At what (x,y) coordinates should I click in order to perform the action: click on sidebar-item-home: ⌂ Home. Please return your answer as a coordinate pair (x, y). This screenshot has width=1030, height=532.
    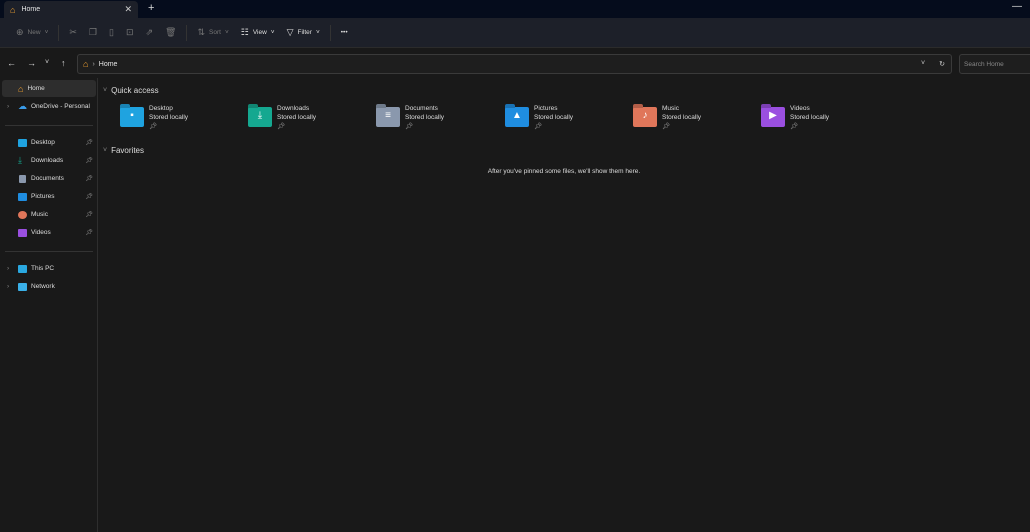
    Looking at the image, I should click on (49, 88).